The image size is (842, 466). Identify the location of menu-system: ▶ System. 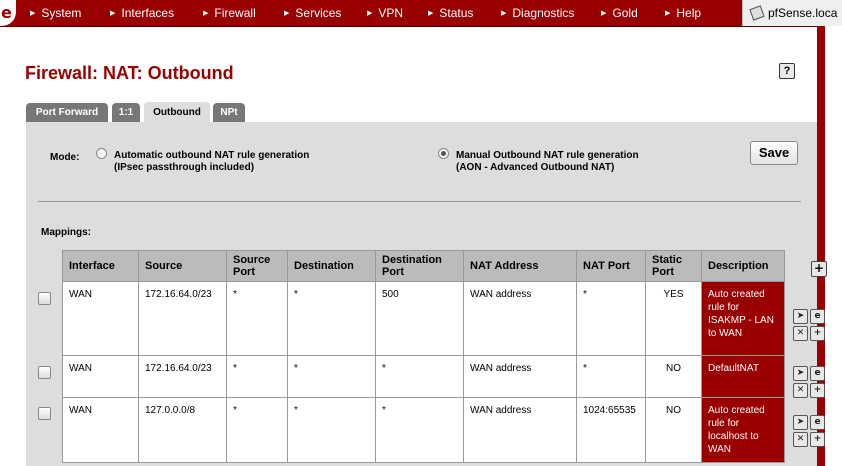
(55, 13).